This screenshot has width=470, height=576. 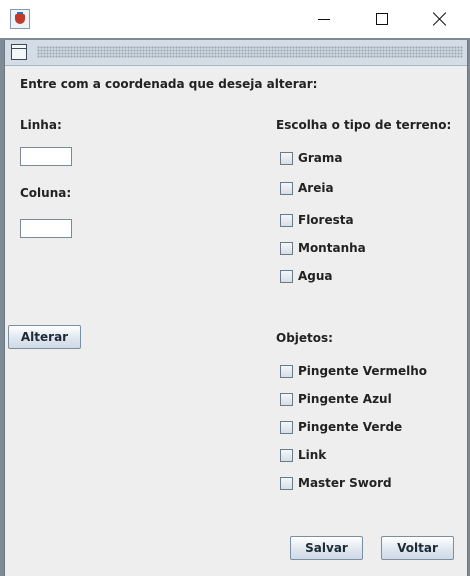 I want to click on internal-frame-title-bar, so click(x=236, y=53).